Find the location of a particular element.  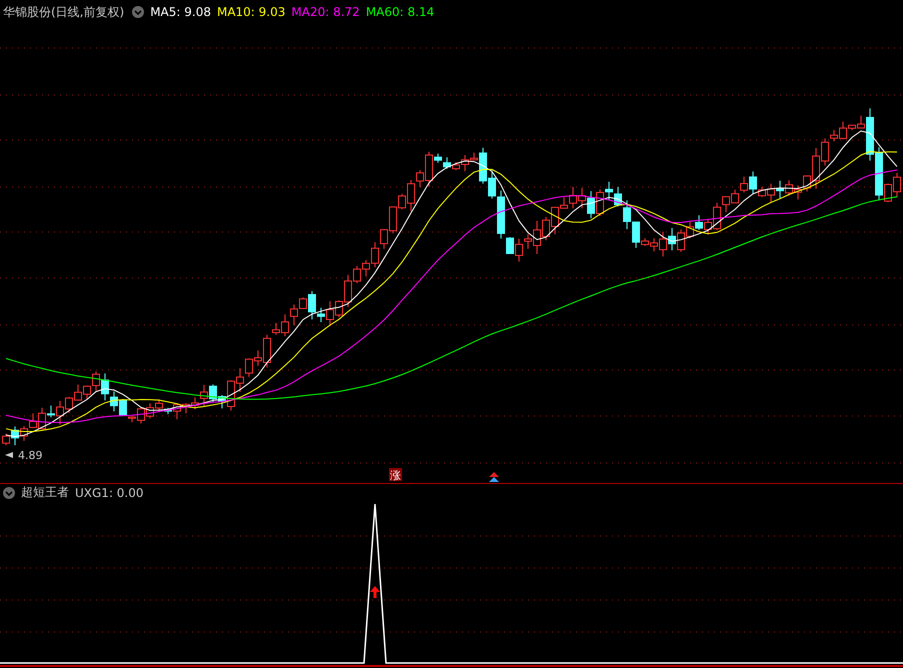

double-arrow-icon is located at coordinates (494, 477).